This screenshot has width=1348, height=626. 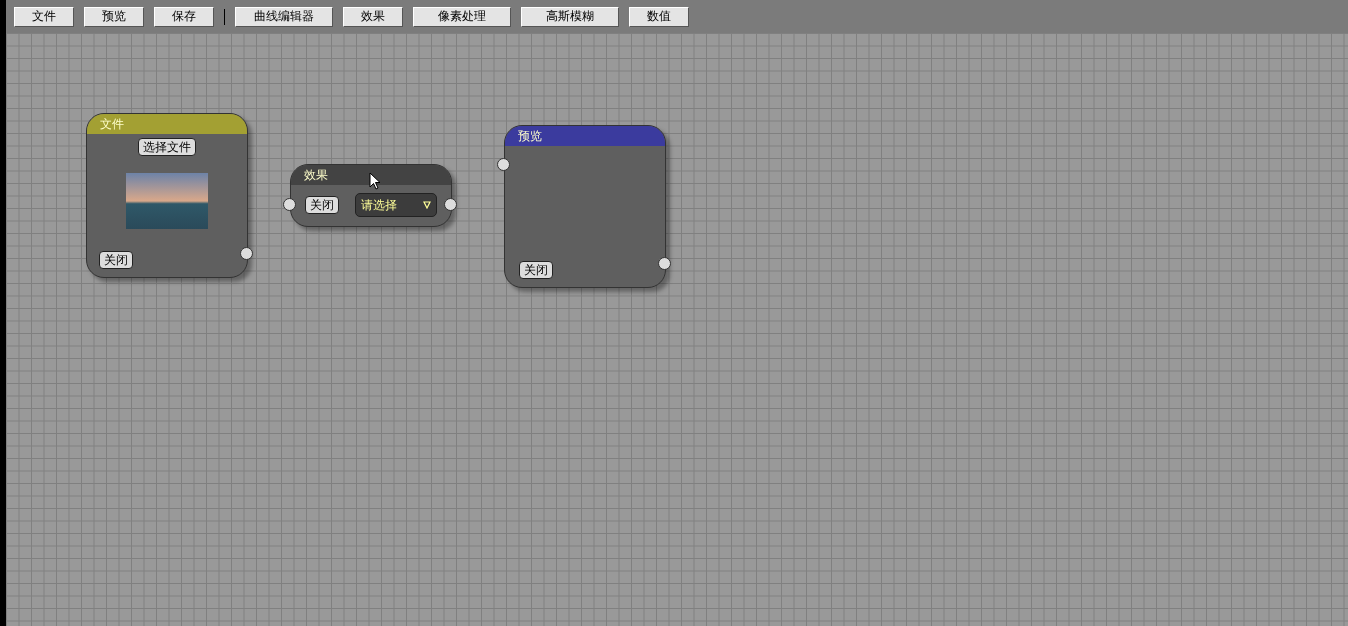 What do you see at coordinates (114, 16) in the screenshot?
I see `toolbar-button: 预览` at bounding box center [114, 16].